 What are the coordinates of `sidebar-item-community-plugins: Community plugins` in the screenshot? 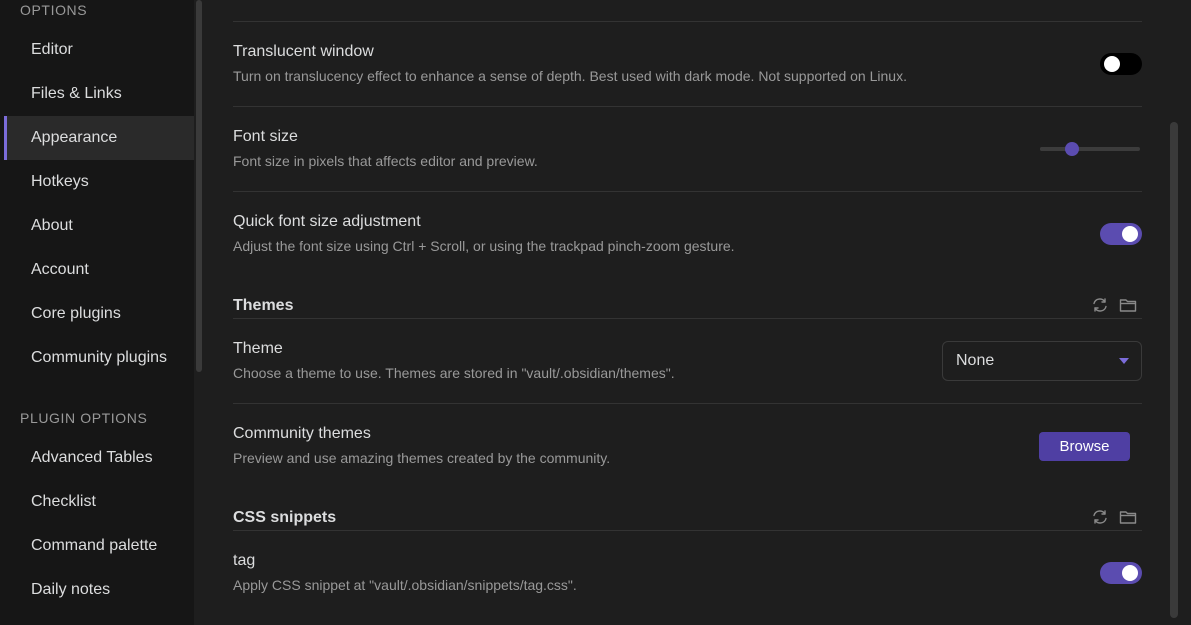 It's located at (99, 358).